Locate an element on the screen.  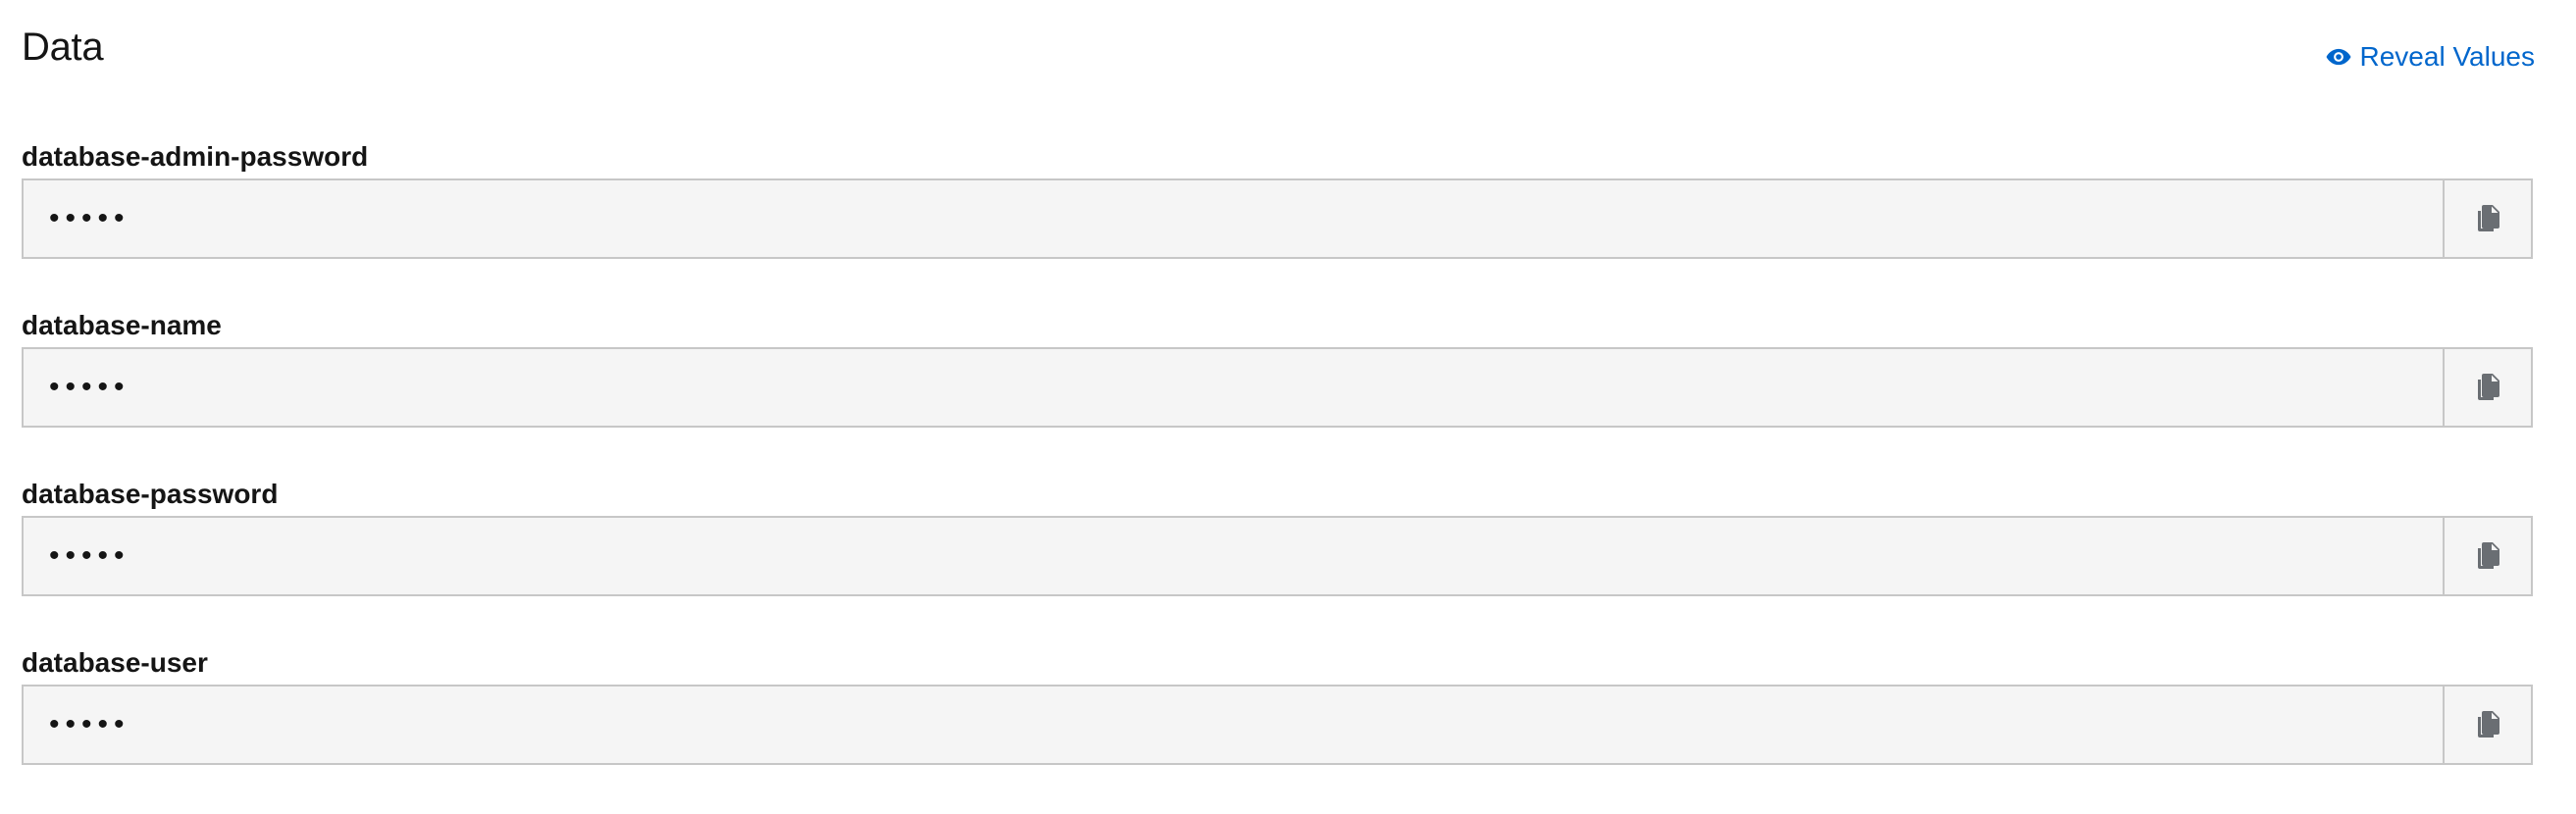
reveal-values-button: Reveal Values is located at coordinates (2430, 57).